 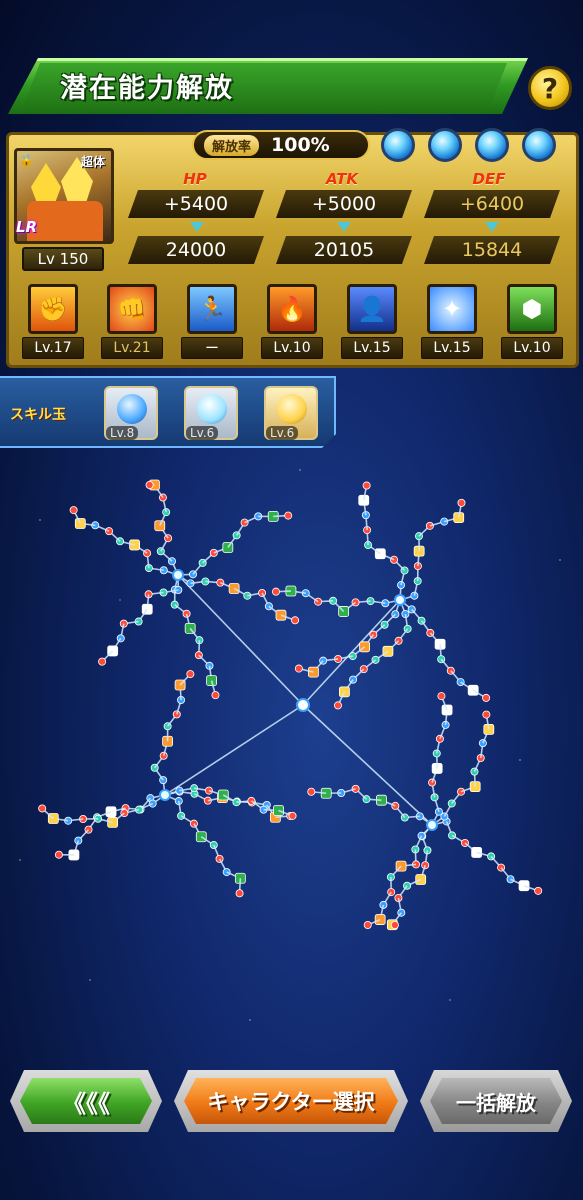 I want to click on atk-label: ATK, so click(x=342, y=179).